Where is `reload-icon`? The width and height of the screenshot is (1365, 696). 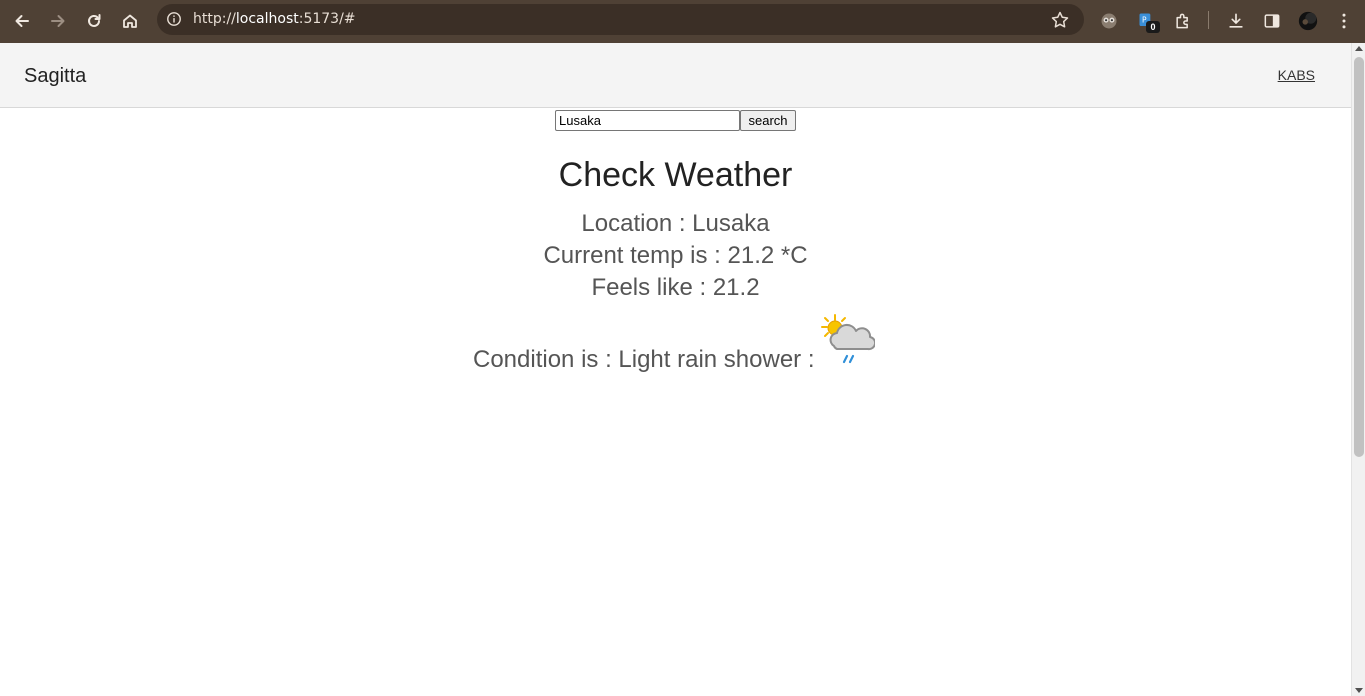
reload-icon is located at coordinates (94, 21).